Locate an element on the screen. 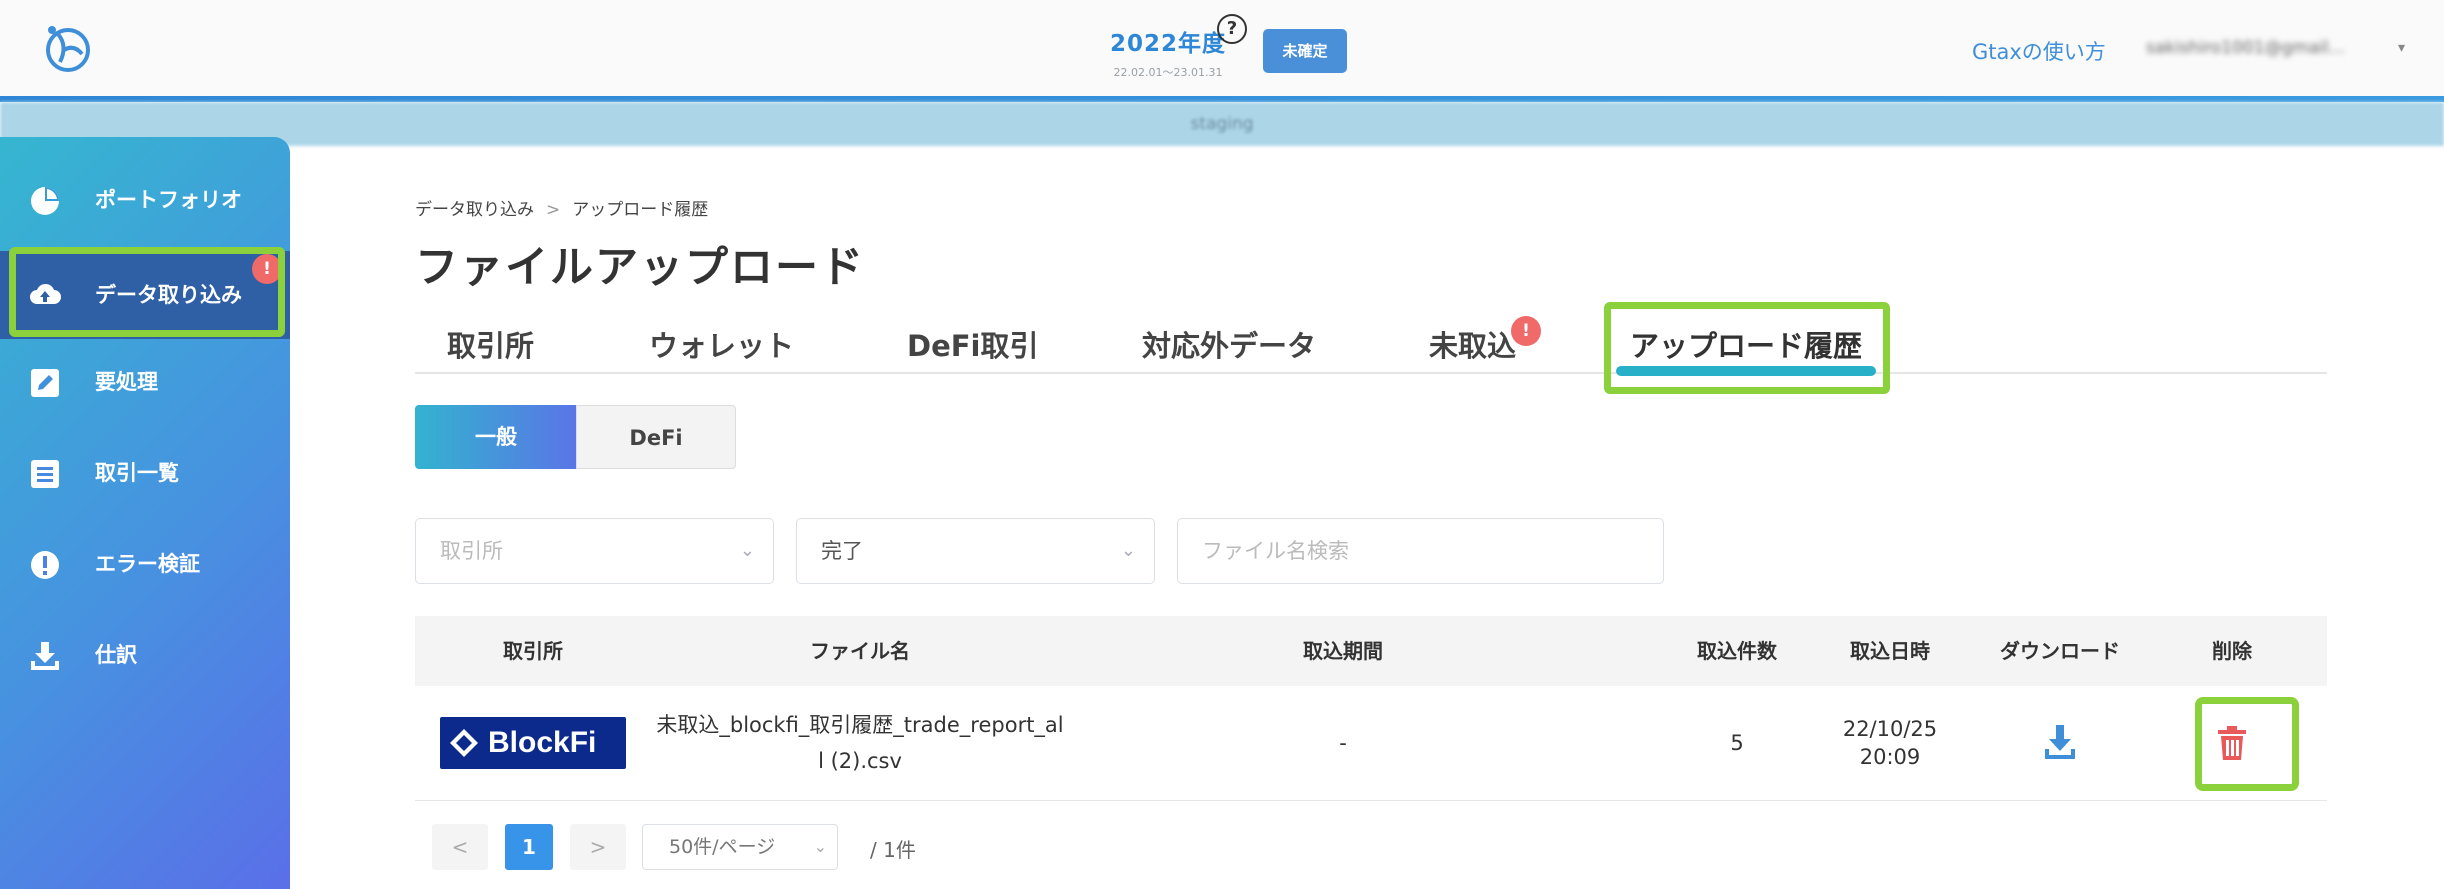 The height and width of the screenshot is (889, 2444). staging-banner: staging is located at coordinates (1222, 124).